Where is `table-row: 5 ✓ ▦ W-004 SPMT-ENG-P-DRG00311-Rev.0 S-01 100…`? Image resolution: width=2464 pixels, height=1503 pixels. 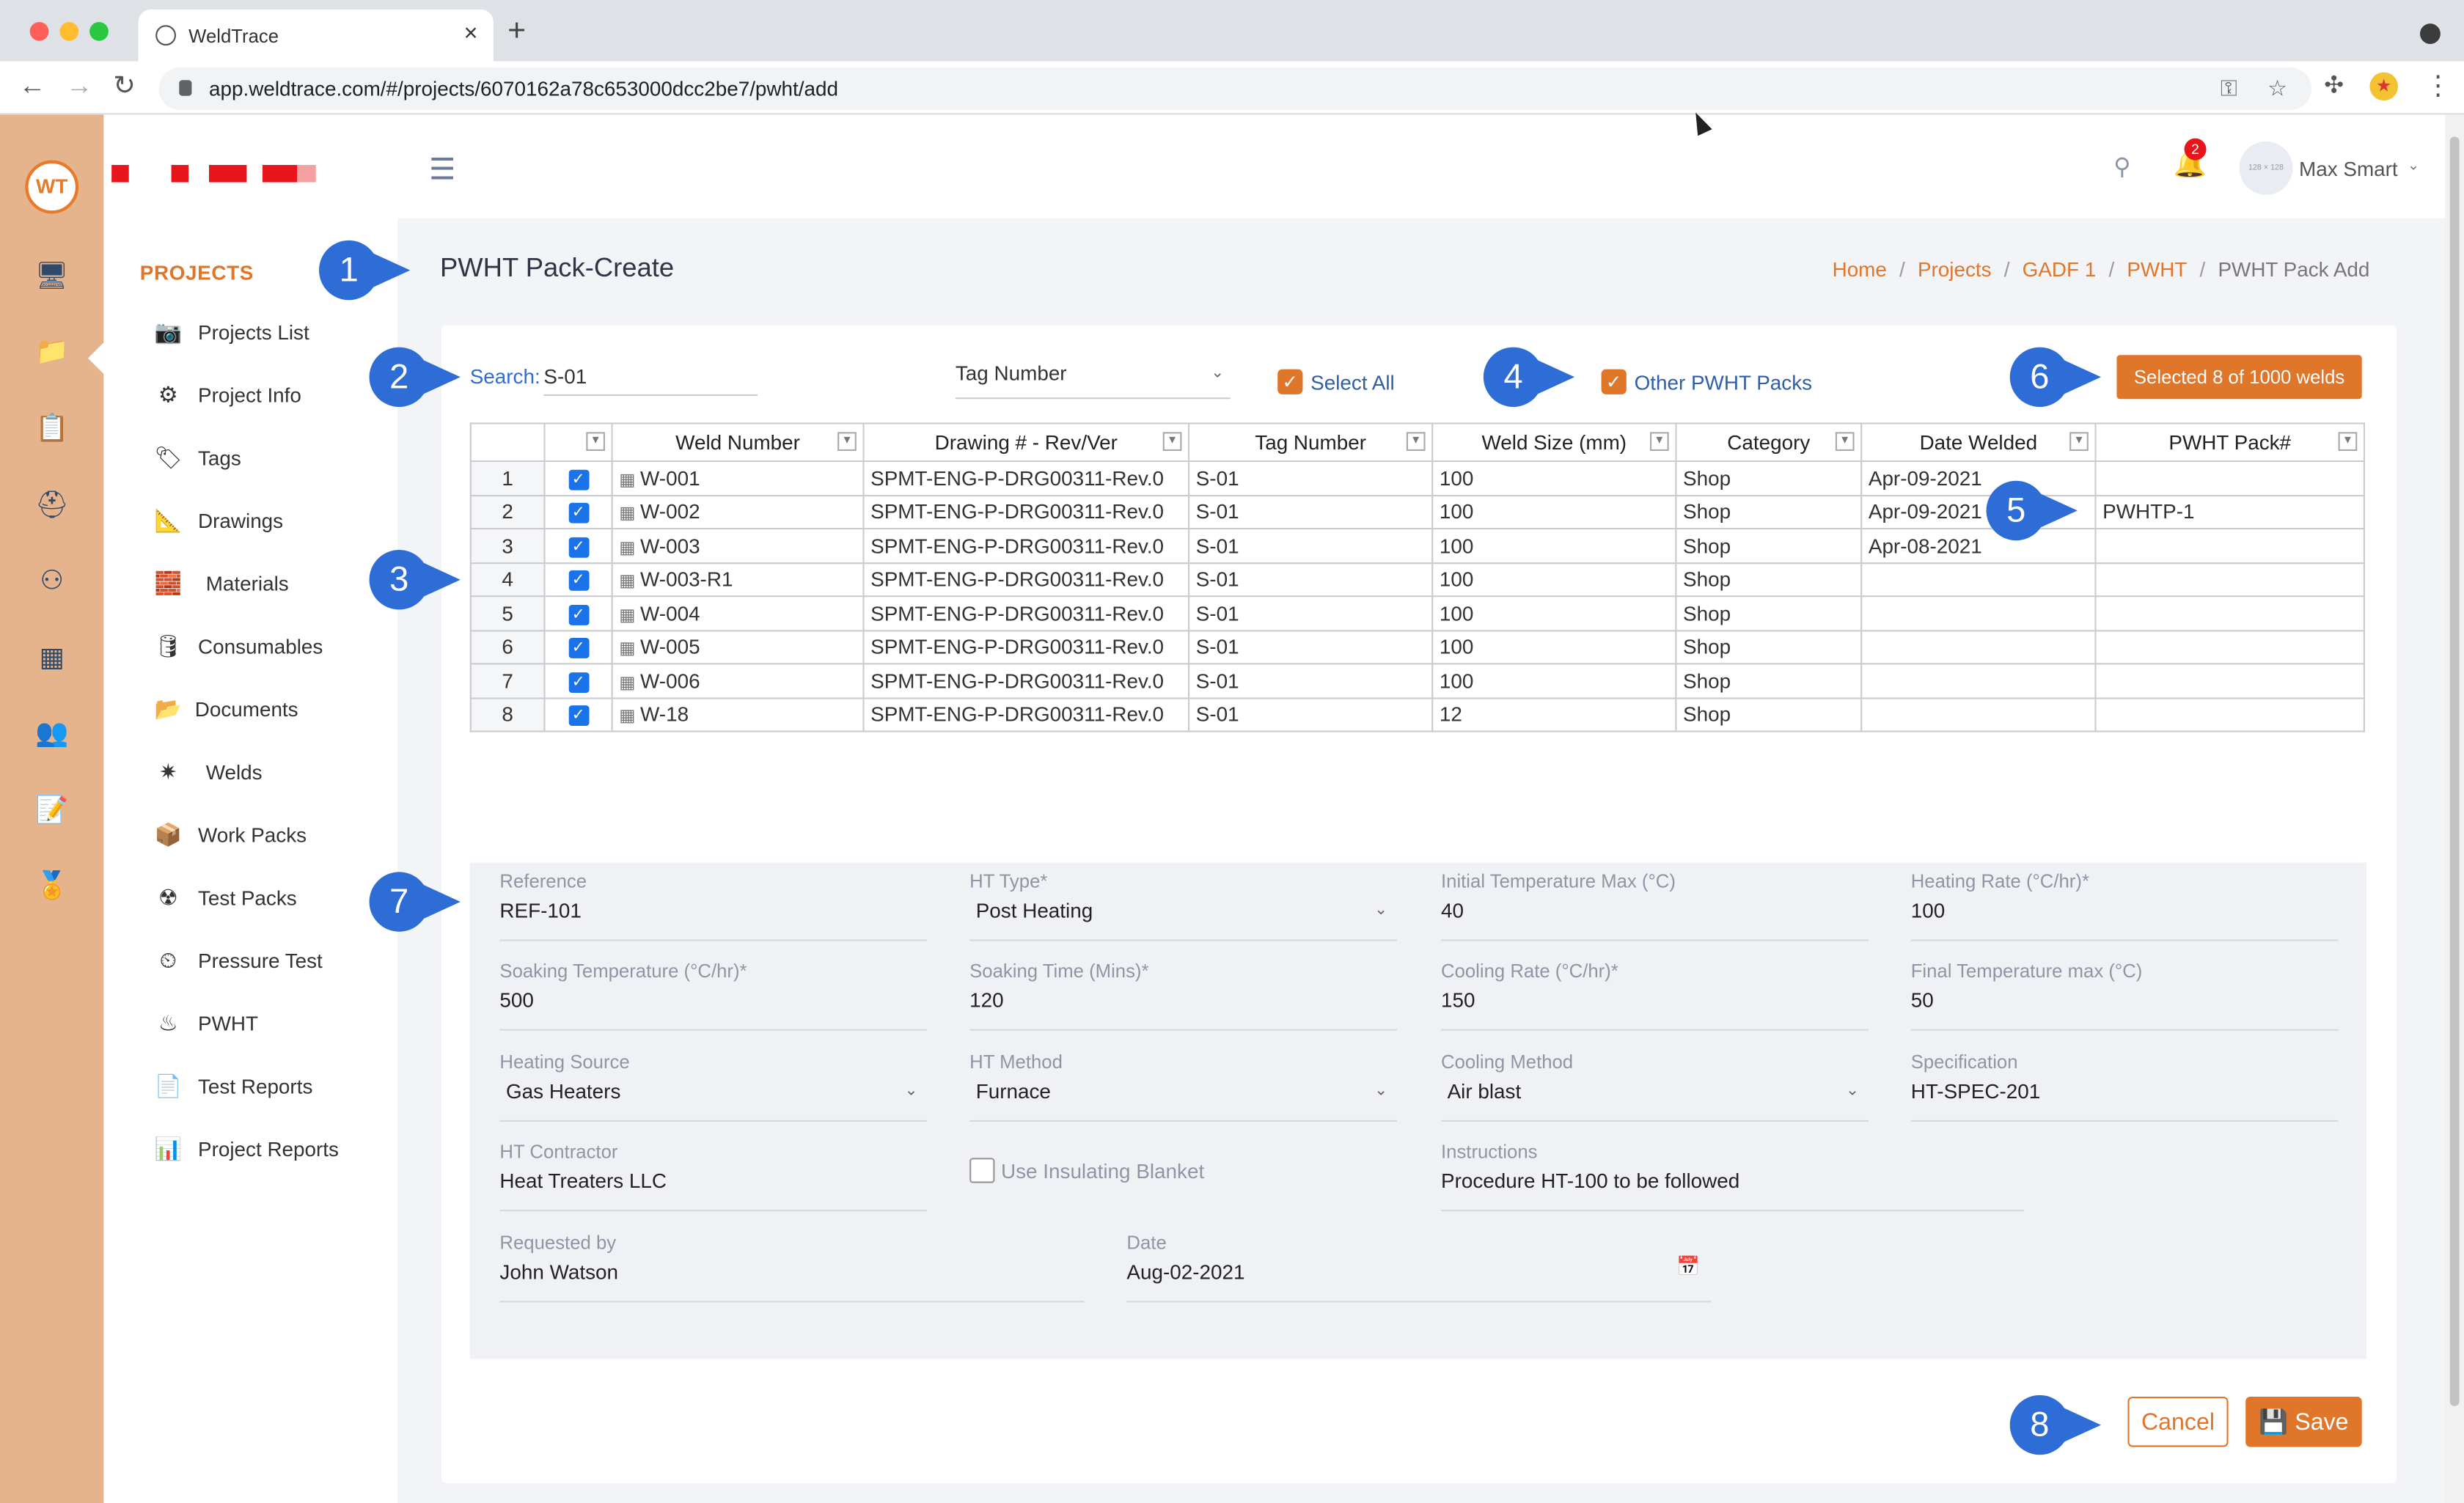 table-row: 5 ✓ ▦ W-004 SPMT-ENG-P-DRG00311-Rev.0 S-01 100… is located at coordinates (1417, 613).